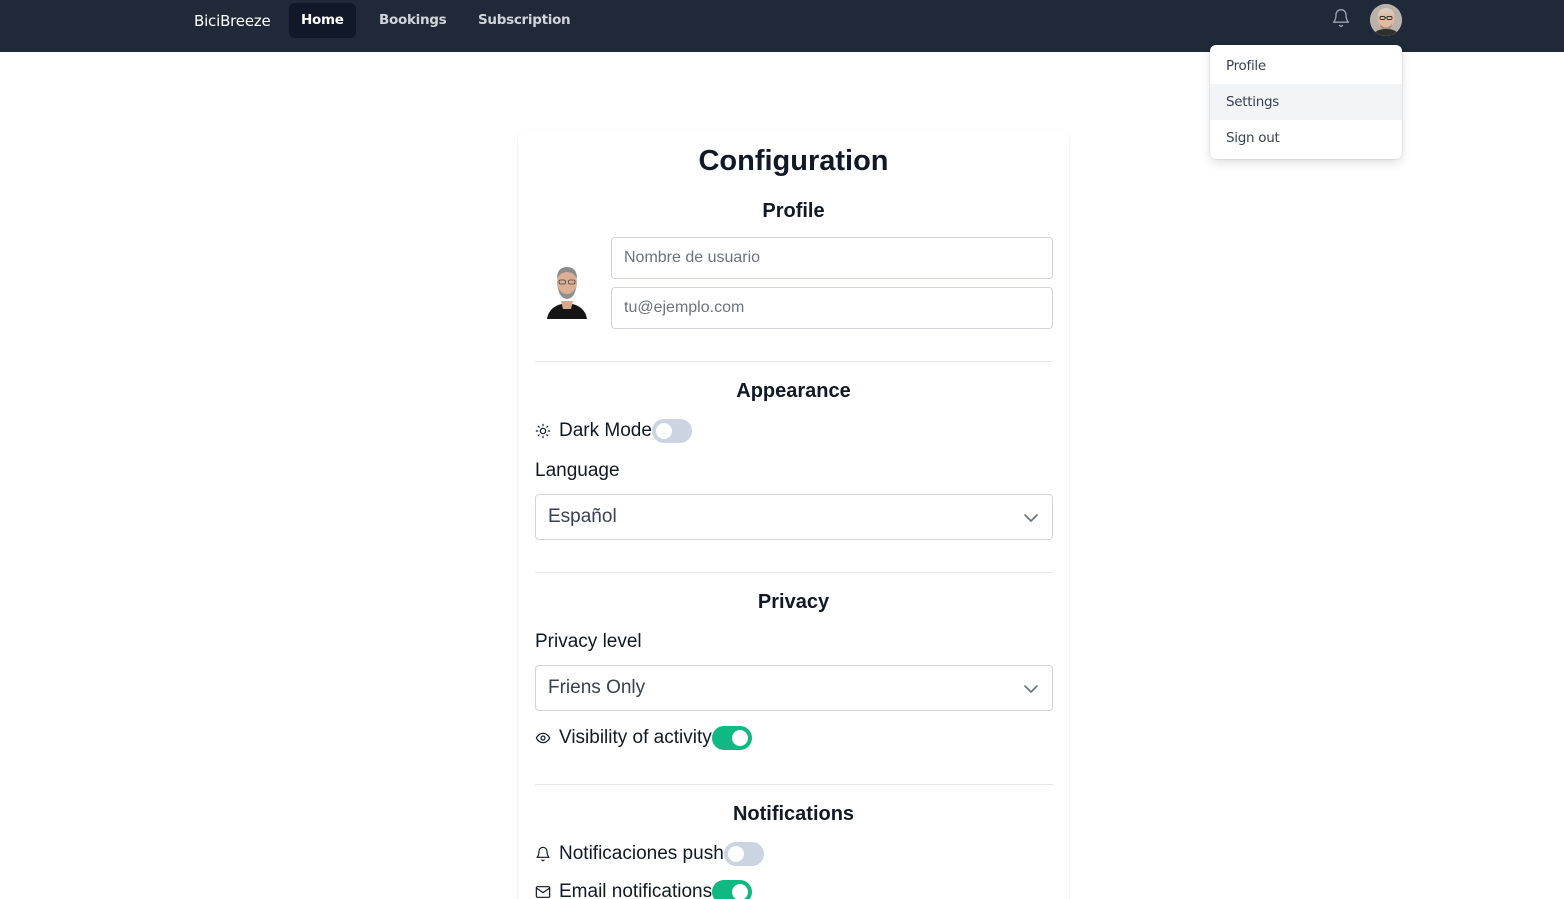  What do you see at coordinates (1306, 66) in the screenshot?
I see `menu-item-profile: Profile` at bounding box center [1306, 66].